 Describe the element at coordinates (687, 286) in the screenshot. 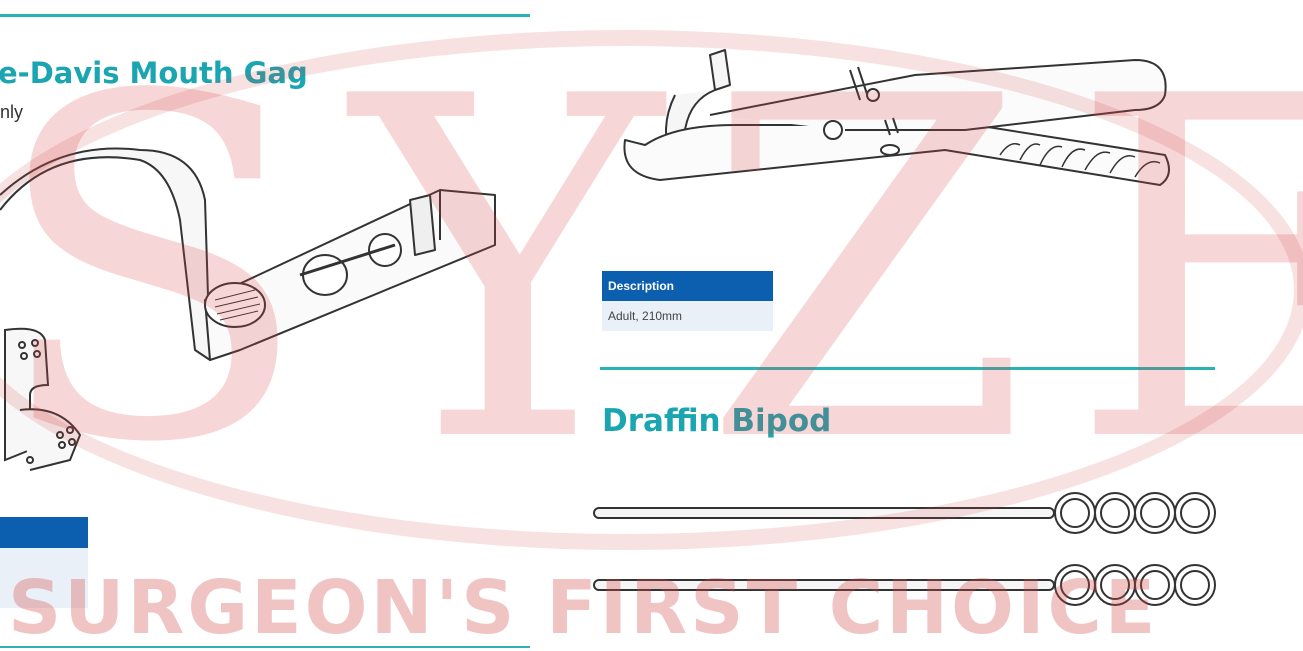

I see `description-header: Description` at that location.